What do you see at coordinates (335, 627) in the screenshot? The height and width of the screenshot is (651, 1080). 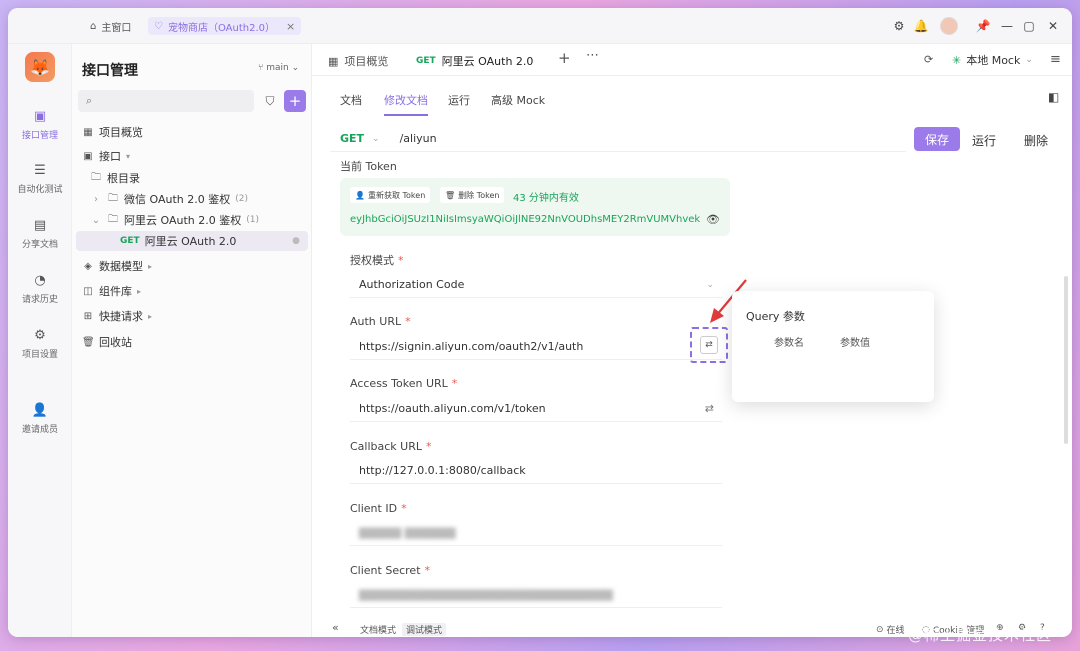 I see `collapse-button: «` at bounding box center [335, 627].